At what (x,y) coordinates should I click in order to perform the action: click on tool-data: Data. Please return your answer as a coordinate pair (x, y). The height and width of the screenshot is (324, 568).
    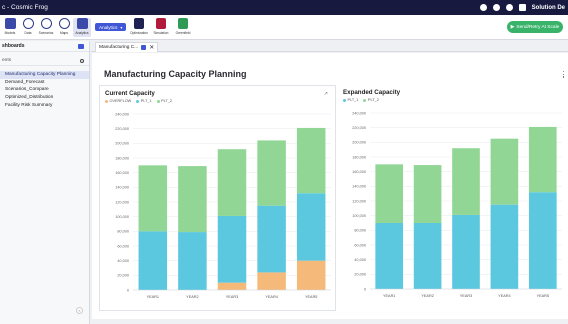
    Looking at the image, I should click on (28, 26).